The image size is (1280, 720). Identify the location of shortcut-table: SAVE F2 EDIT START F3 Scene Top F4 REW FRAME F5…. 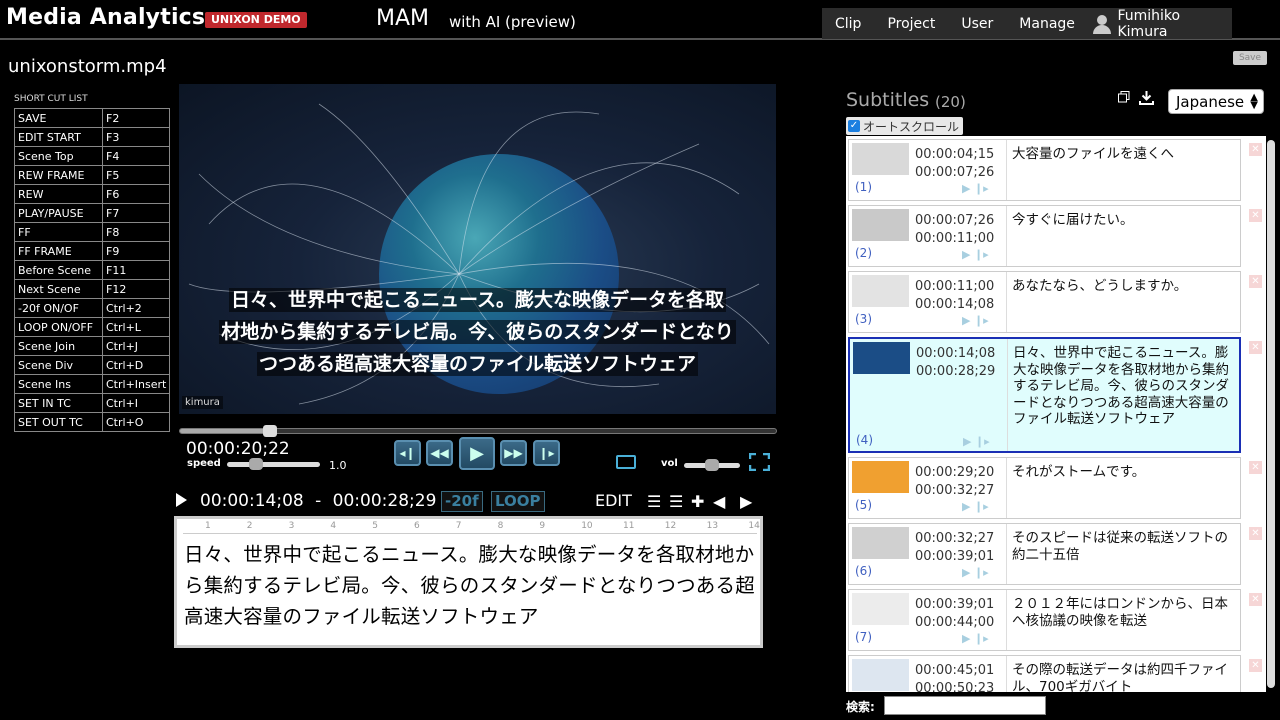
(92, 270).